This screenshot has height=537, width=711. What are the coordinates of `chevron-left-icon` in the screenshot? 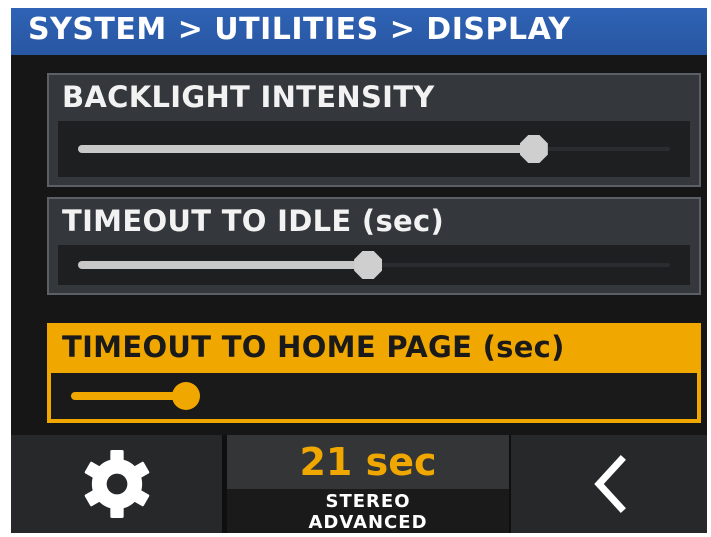 It's located at (610, 484).